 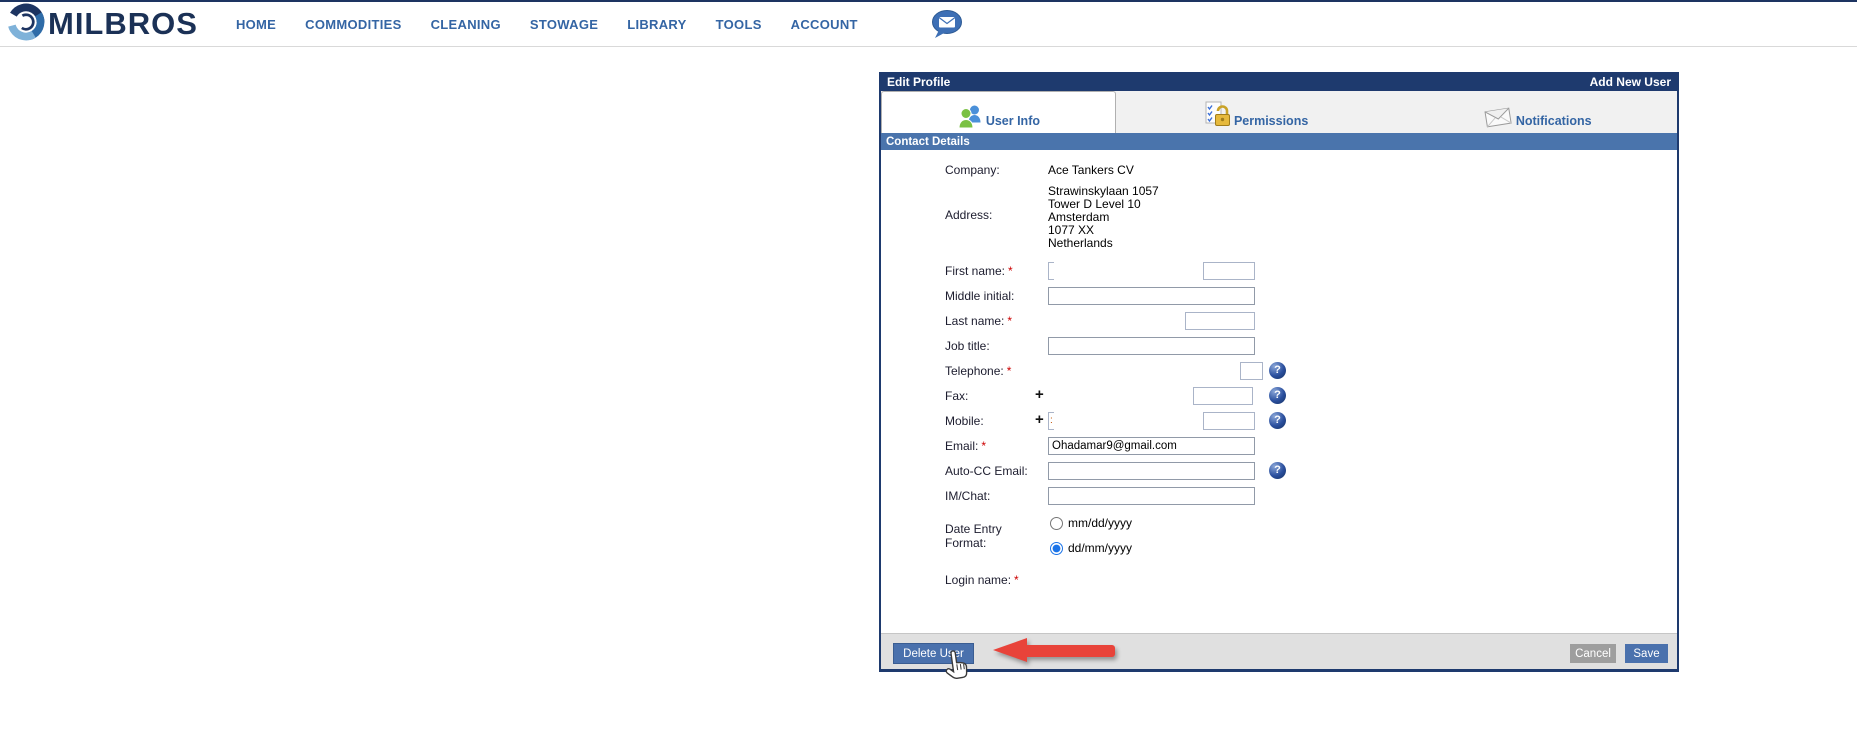 What do you see at coordinates (1536, 112) in the screenshot?
I see `tab-notifications: Notifications` at bounding box center [1536, 112].